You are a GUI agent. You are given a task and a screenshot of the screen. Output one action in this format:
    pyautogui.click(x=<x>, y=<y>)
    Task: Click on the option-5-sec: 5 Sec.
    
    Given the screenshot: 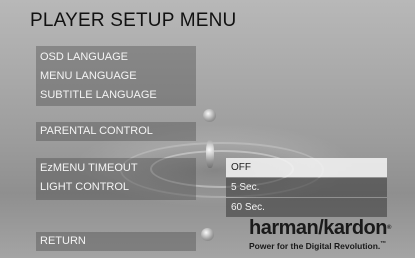 What is the action you would take?
    pyautogui.click(x=306, y=187)
    